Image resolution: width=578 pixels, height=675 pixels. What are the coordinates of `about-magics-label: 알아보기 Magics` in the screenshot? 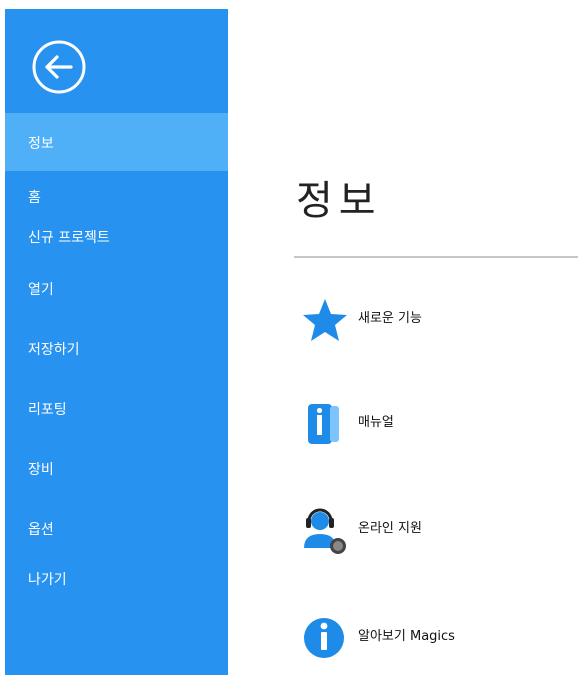 It's located at (406, 636).